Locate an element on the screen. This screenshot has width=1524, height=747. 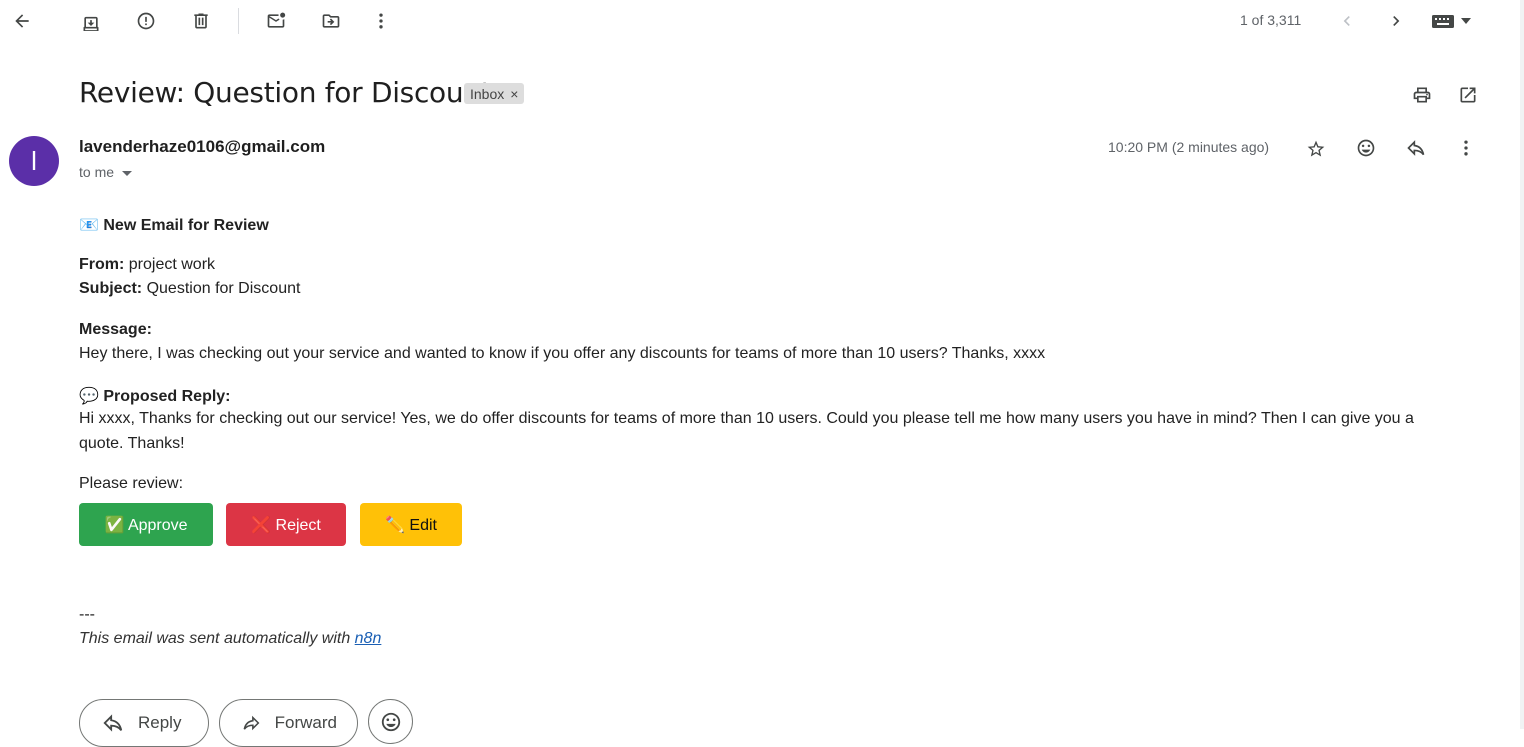
envelope-emoji-icon: 📧 is located at coordinates (89, 225).